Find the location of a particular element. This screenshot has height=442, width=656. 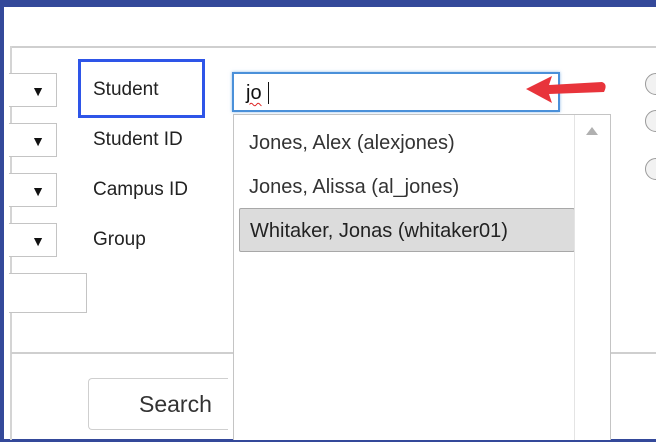

label-student-id: Student ID is located at coordinates (138, 139).